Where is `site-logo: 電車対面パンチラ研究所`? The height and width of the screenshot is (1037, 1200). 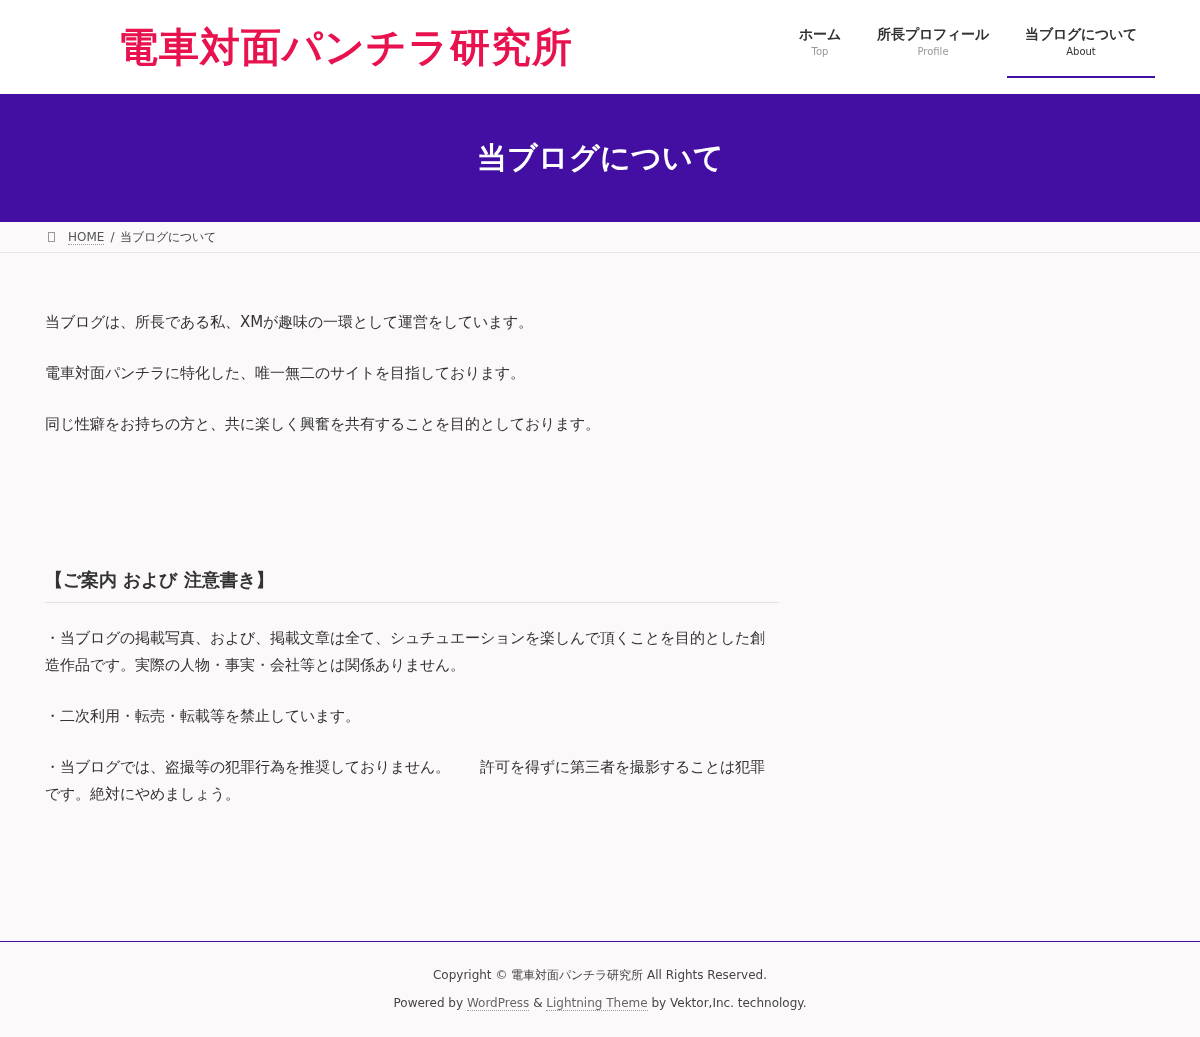 site-logo: 電車対面パンチラ研究所 is located at coordinates (345, 47).